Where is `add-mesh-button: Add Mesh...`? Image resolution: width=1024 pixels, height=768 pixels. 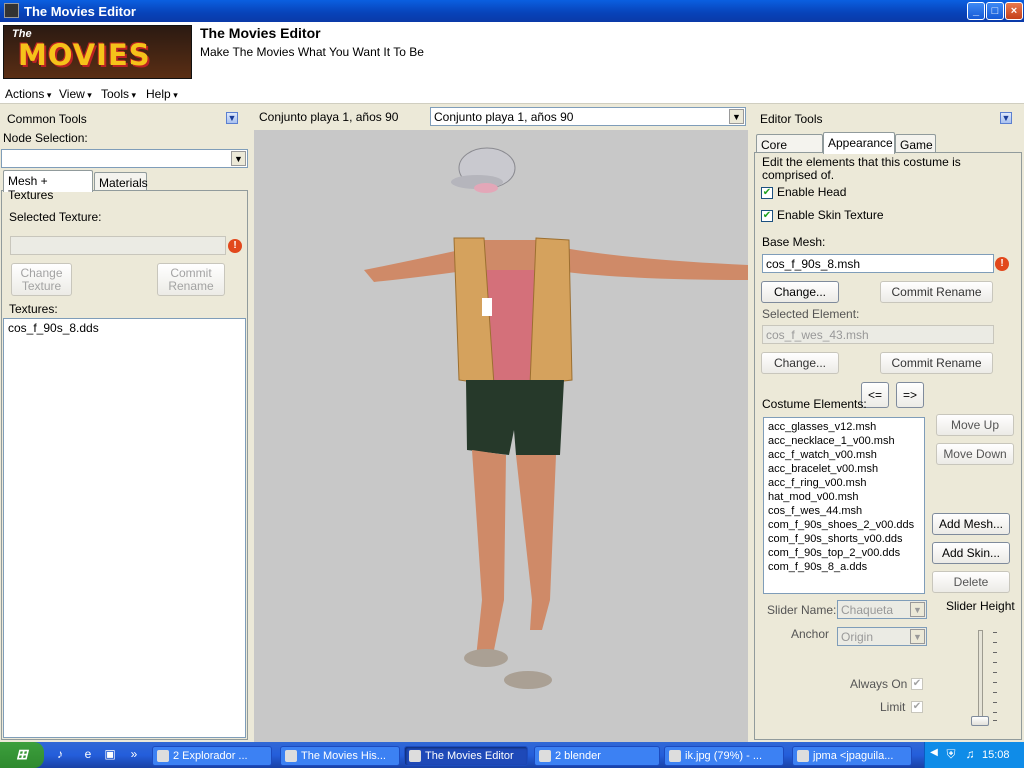 add-mesh-button: Add Mesh... is located at coordinates (971, 524).